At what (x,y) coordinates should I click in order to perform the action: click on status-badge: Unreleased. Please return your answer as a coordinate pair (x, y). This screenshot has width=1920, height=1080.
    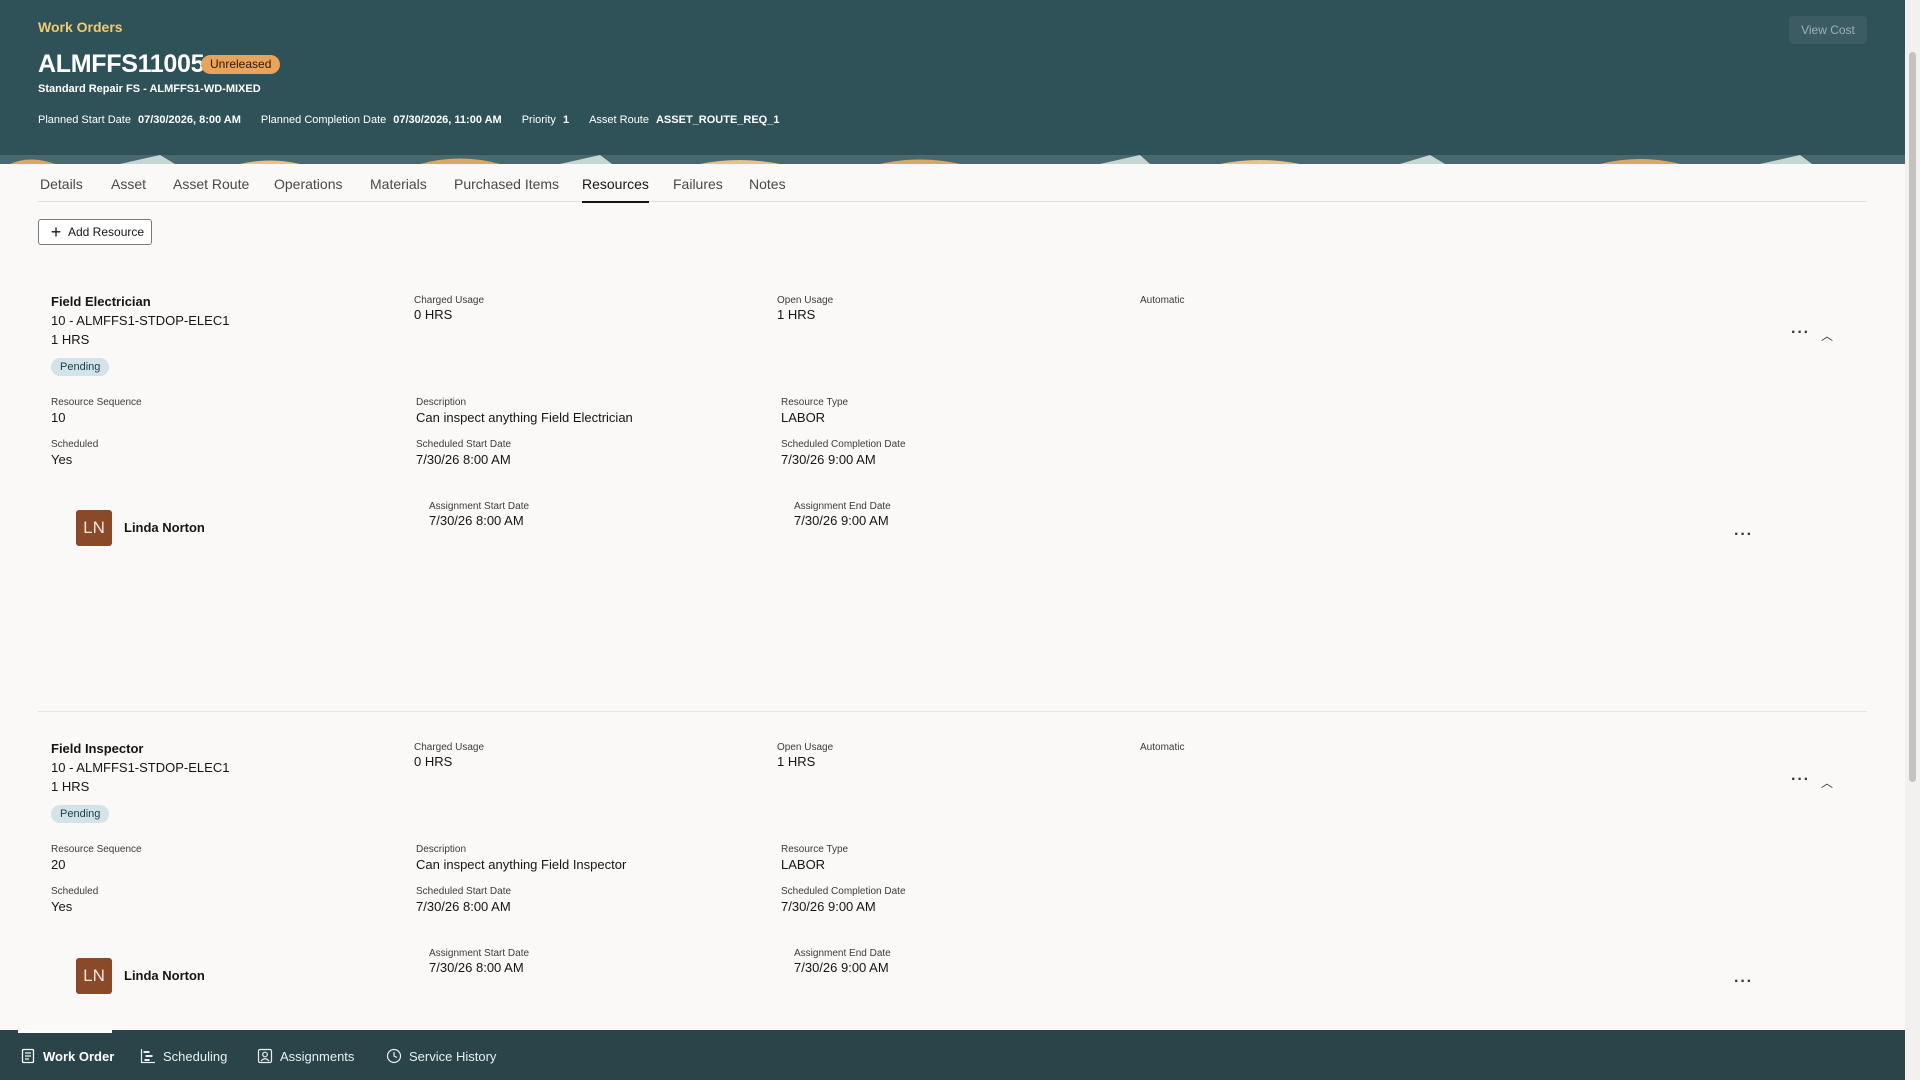
    Looking at the image, I should click on (241, 64).